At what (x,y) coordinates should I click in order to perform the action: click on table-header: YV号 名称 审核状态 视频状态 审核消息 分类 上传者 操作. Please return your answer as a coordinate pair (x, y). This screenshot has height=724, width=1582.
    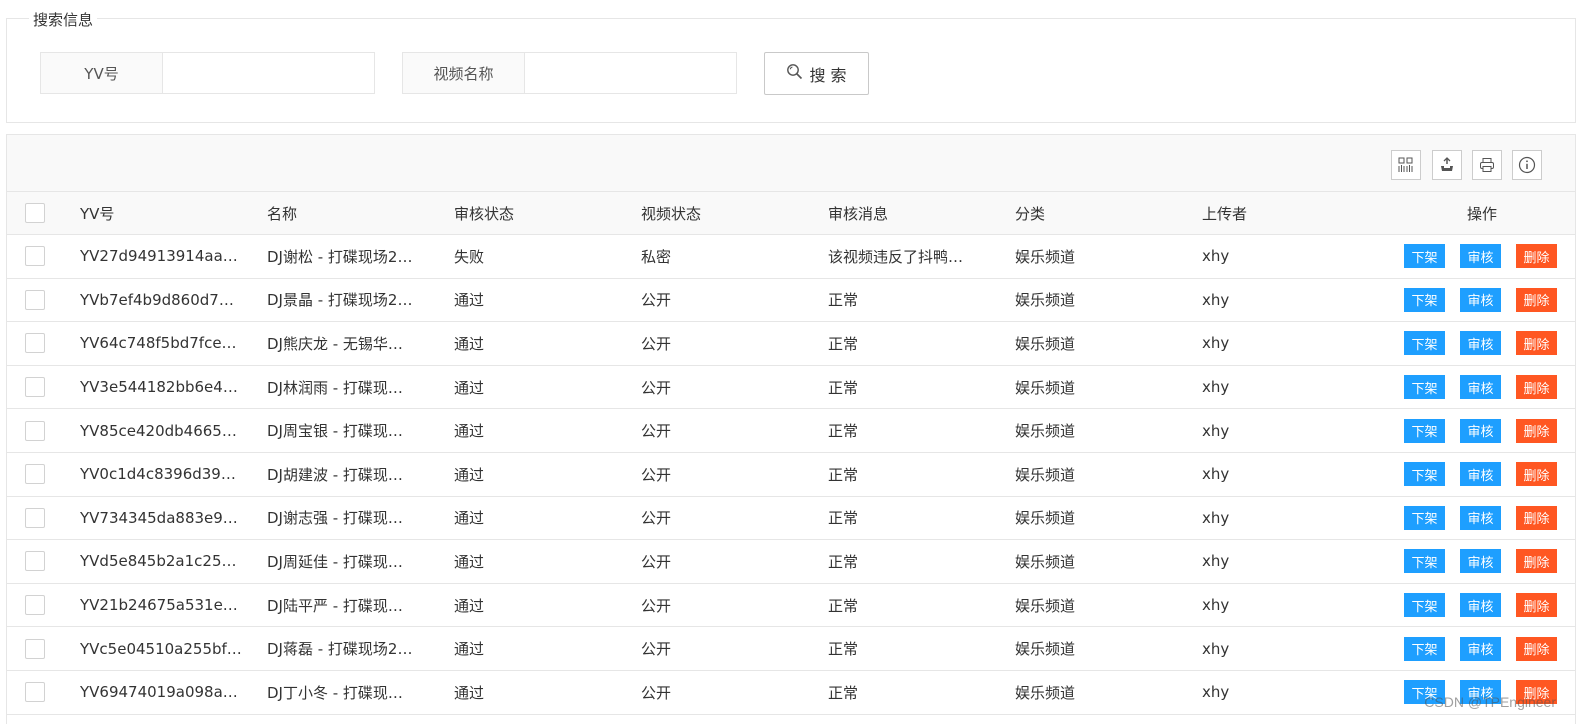
    Looking at the image, I should click on (791, 213).